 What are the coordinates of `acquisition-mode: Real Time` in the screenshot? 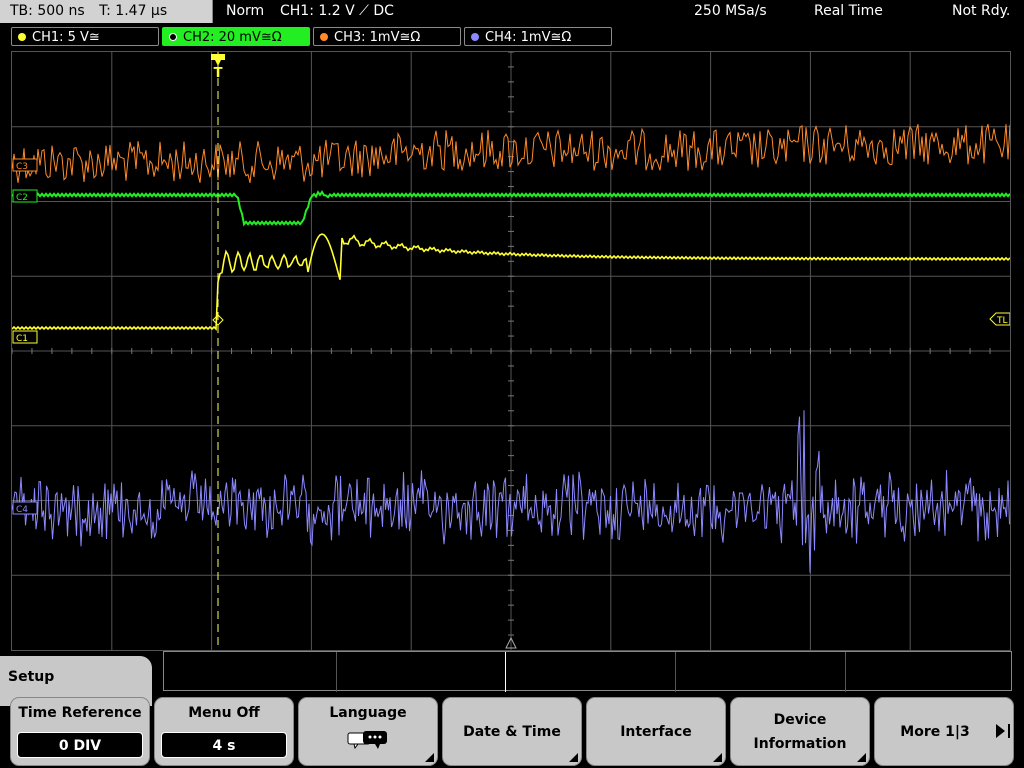 It's located at (848, 11).